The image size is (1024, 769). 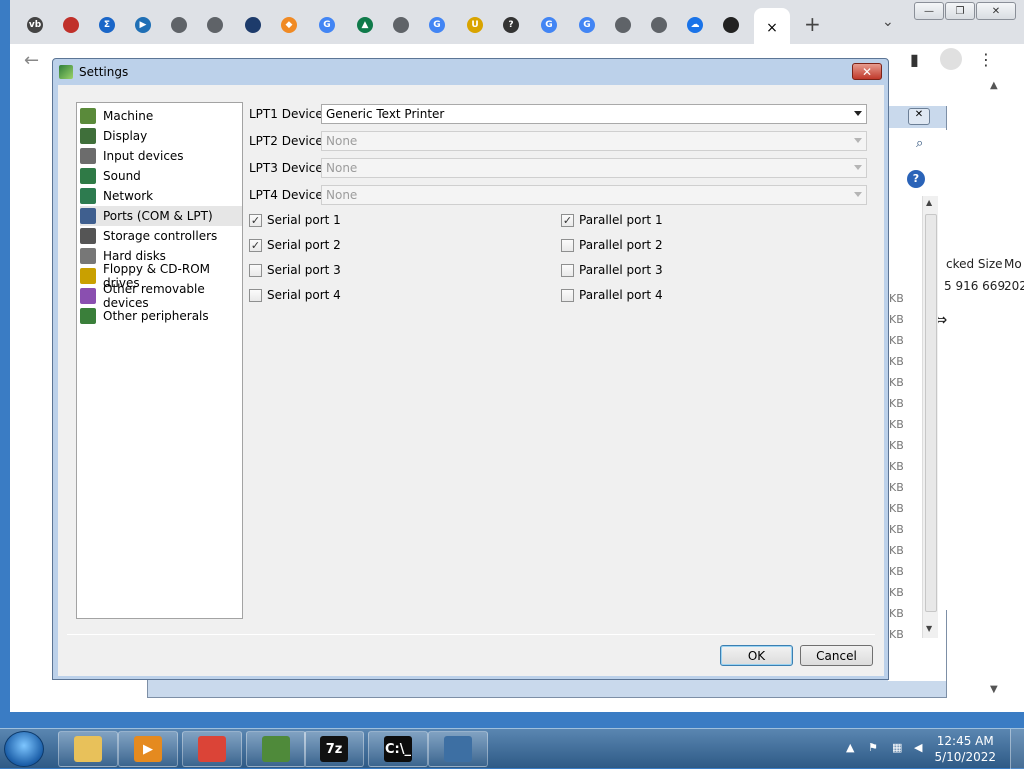 What do you see at coordinates (161, 176) in the screenshot?
I see `nav-item-sound: Sound` at bounding box center [161, 176].